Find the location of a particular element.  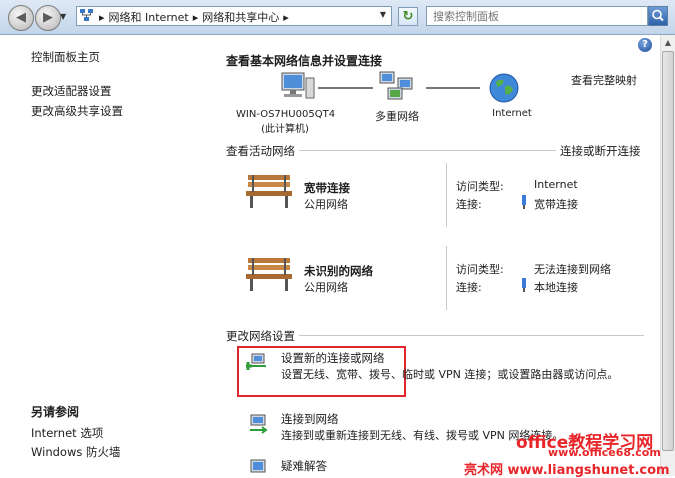

search-box is located at coordinates (537, 16).